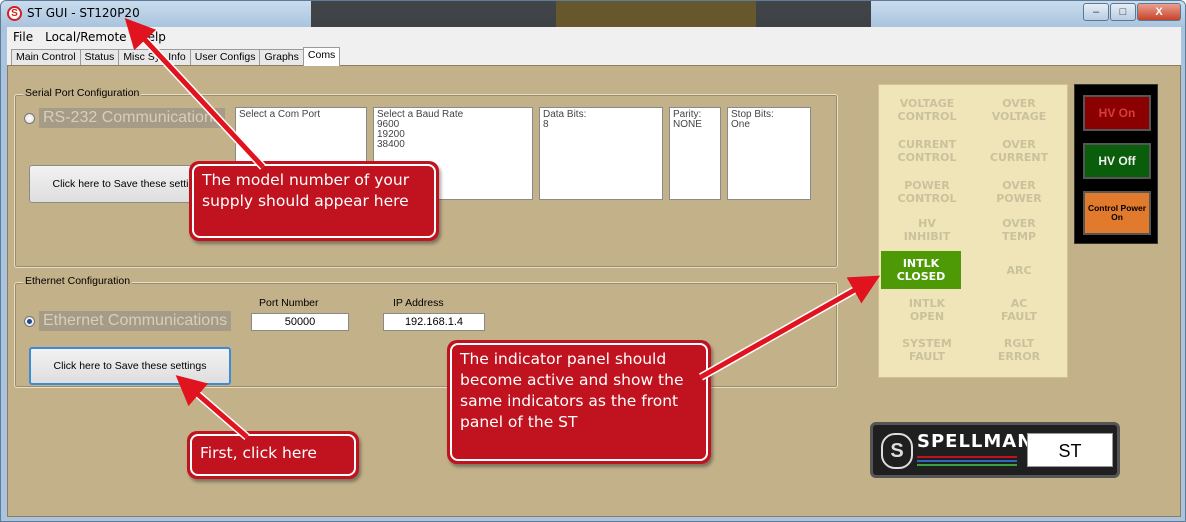 The image size is (1186, 522). I want to click on hv-on-button: HV On, so click(1117, 113).